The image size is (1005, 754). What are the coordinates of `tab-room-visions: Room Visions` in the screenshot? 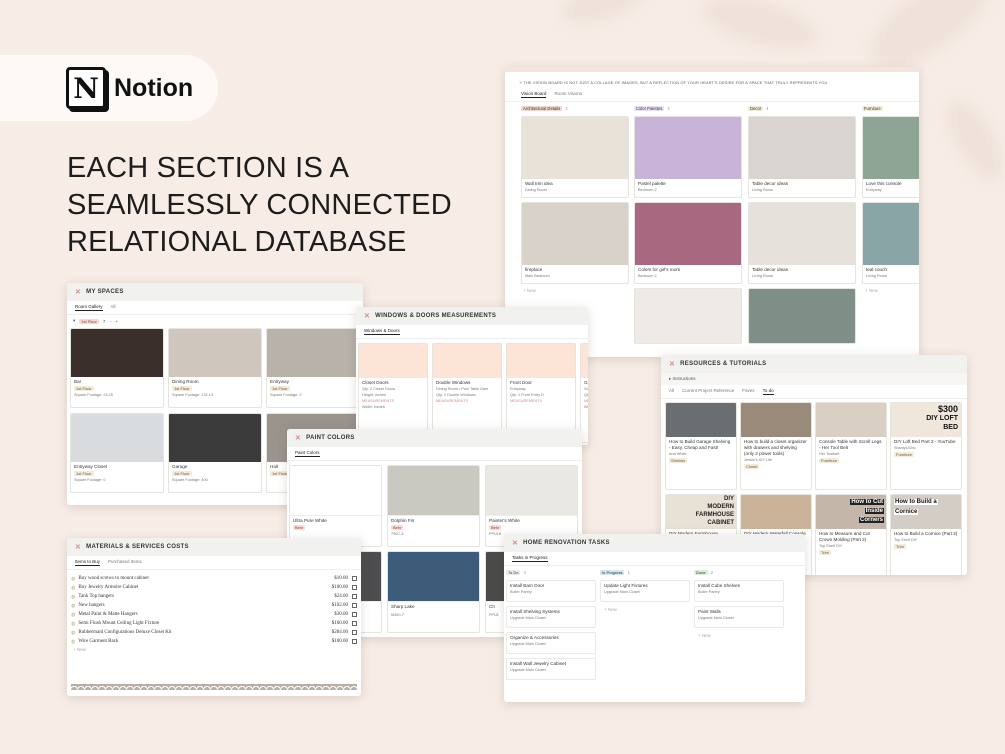 It's located at (568, 94).